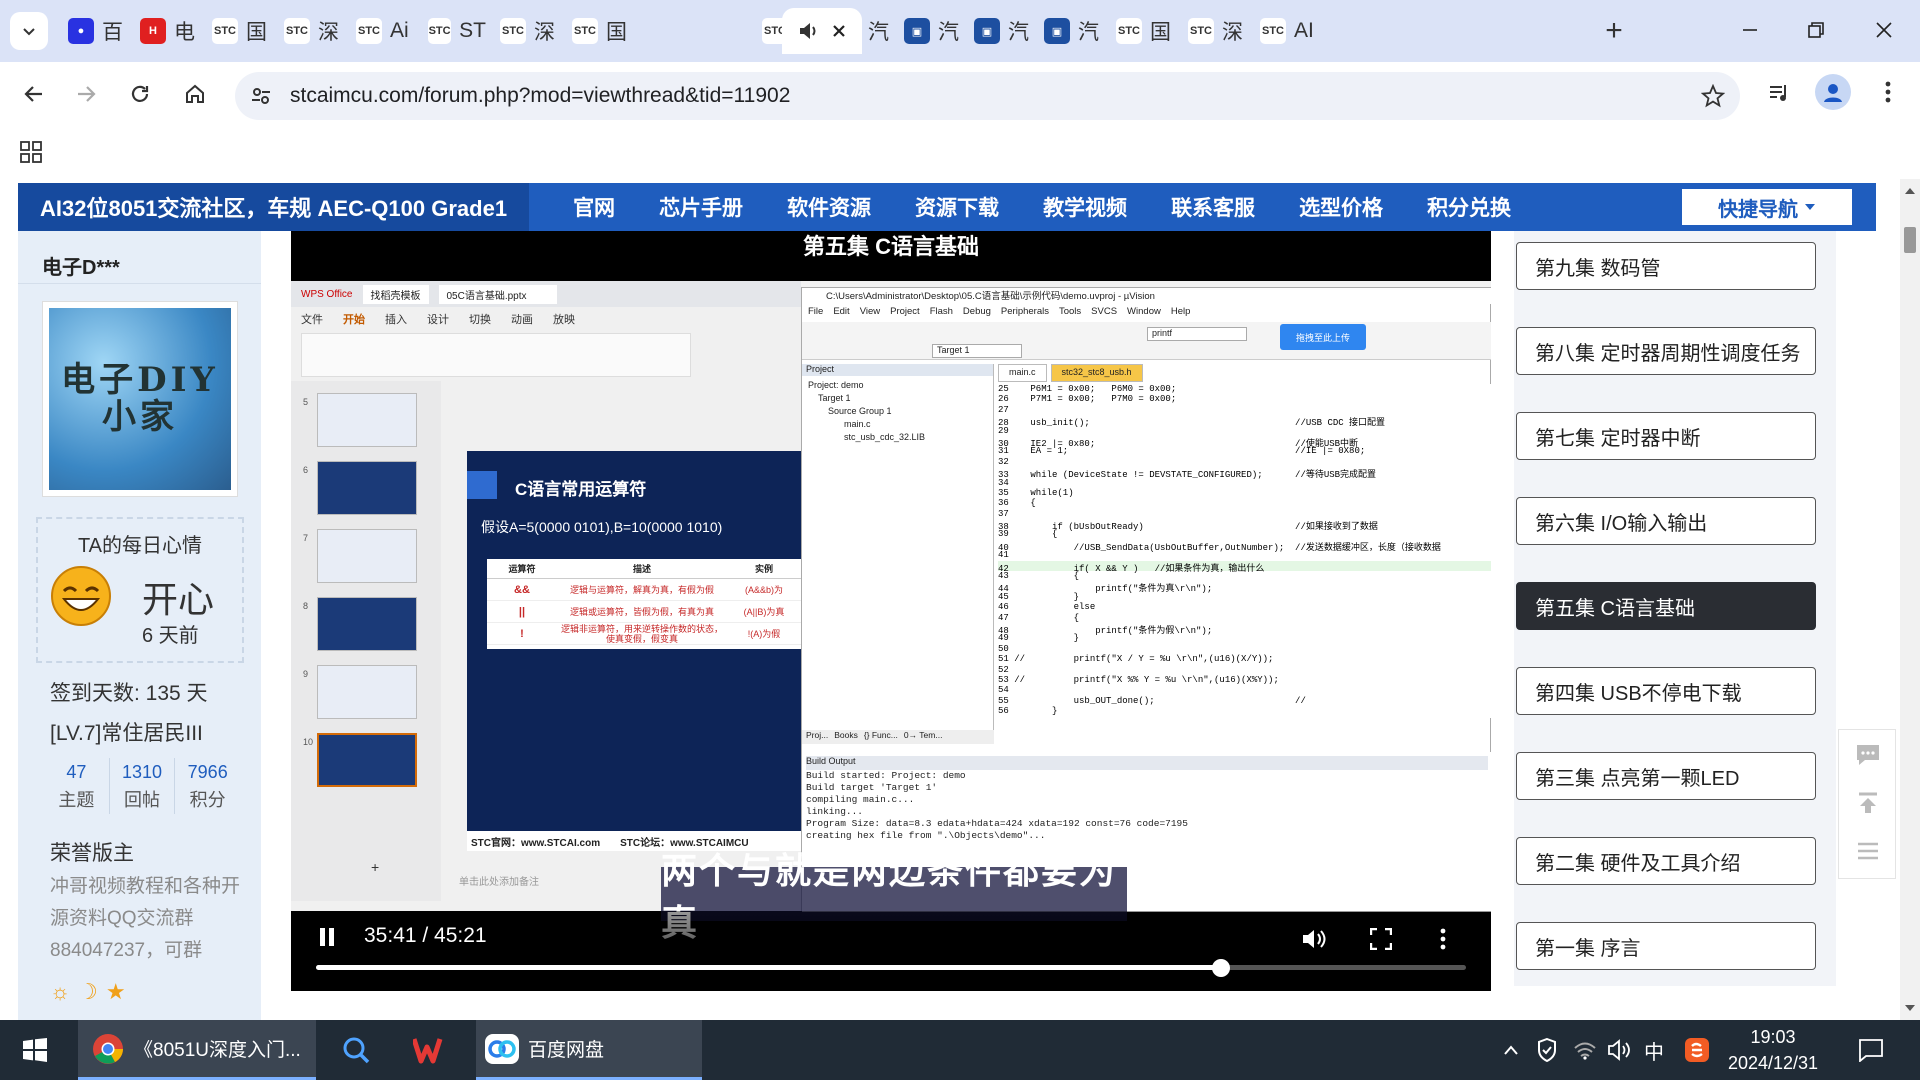  What do you see at coordinates (502, 1048) in the screenshot?
I see `baidu-netdisk-icon` at bounding box center [502, 1048].